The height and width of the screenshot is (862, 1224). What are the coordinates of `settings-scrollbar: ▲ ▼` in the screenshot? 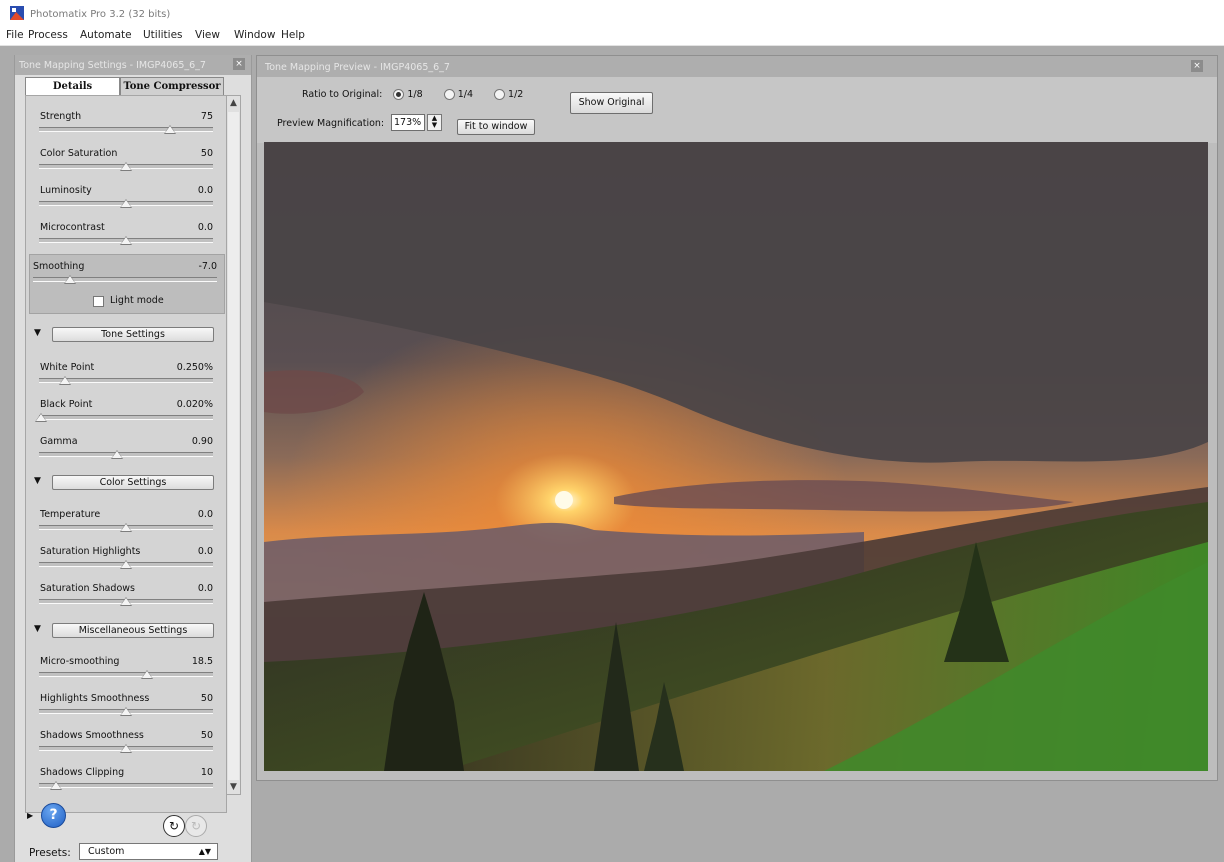 It's located at (233, 445).